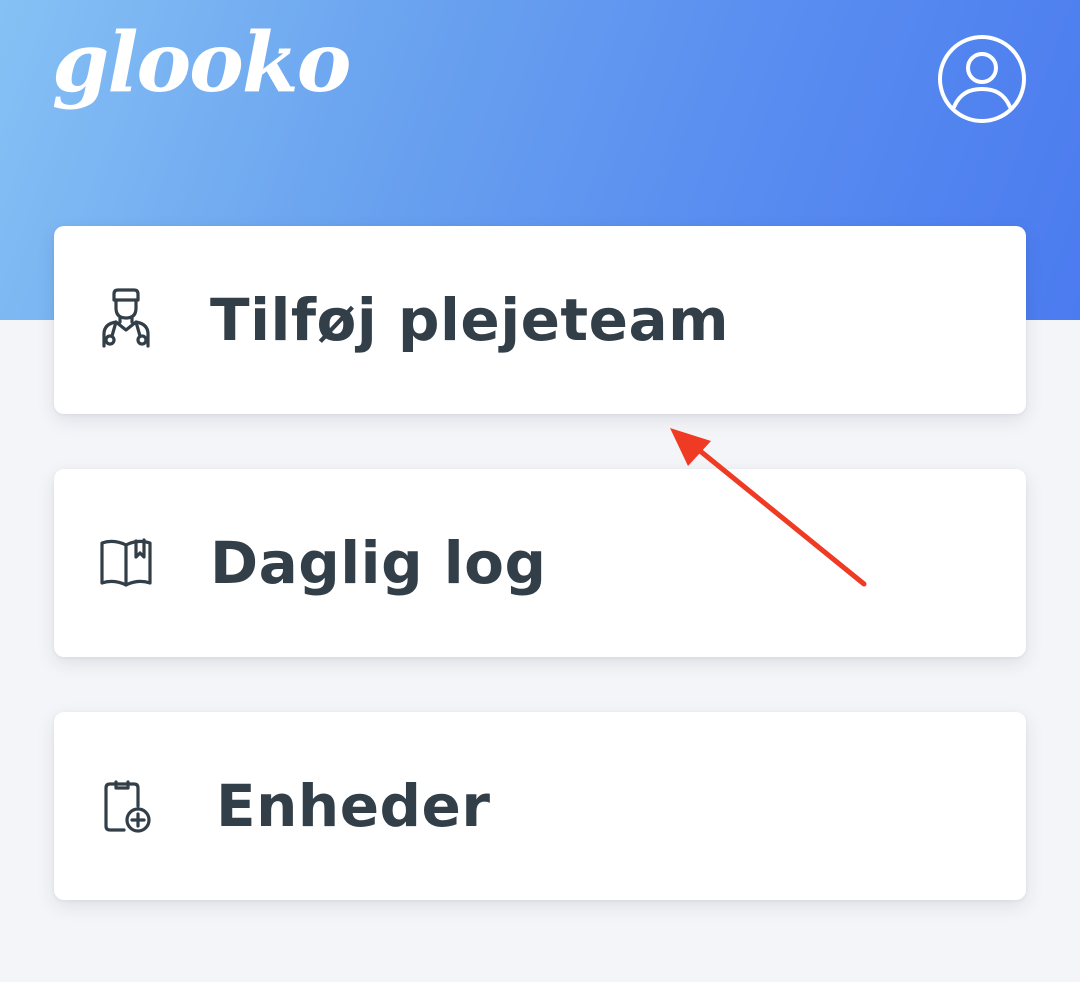  I want to click on doctor-icon, so click(126, 318).